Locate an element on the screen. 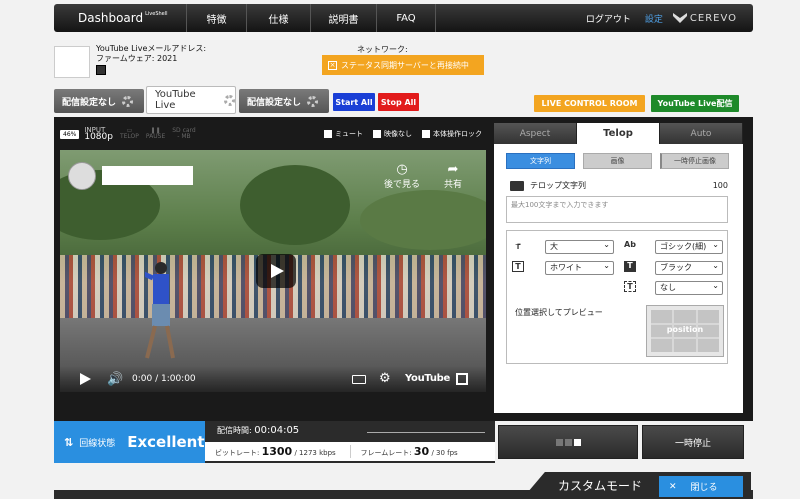 Image resolution: width=800 pixels, height=499 pixels. play-icon is located at coordinates (276, 271).